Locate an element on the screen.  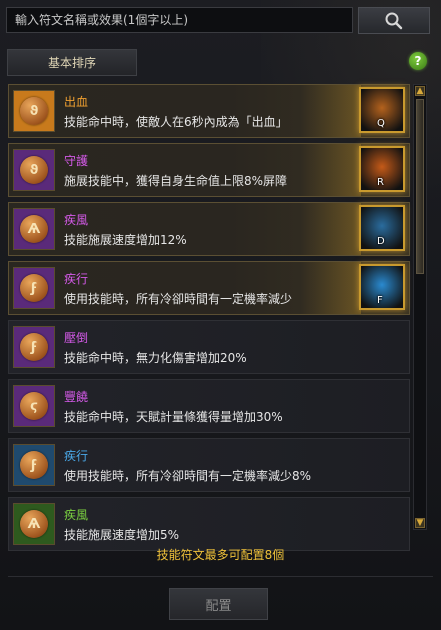
scroll-thumb is located at coordinates (420, 186).